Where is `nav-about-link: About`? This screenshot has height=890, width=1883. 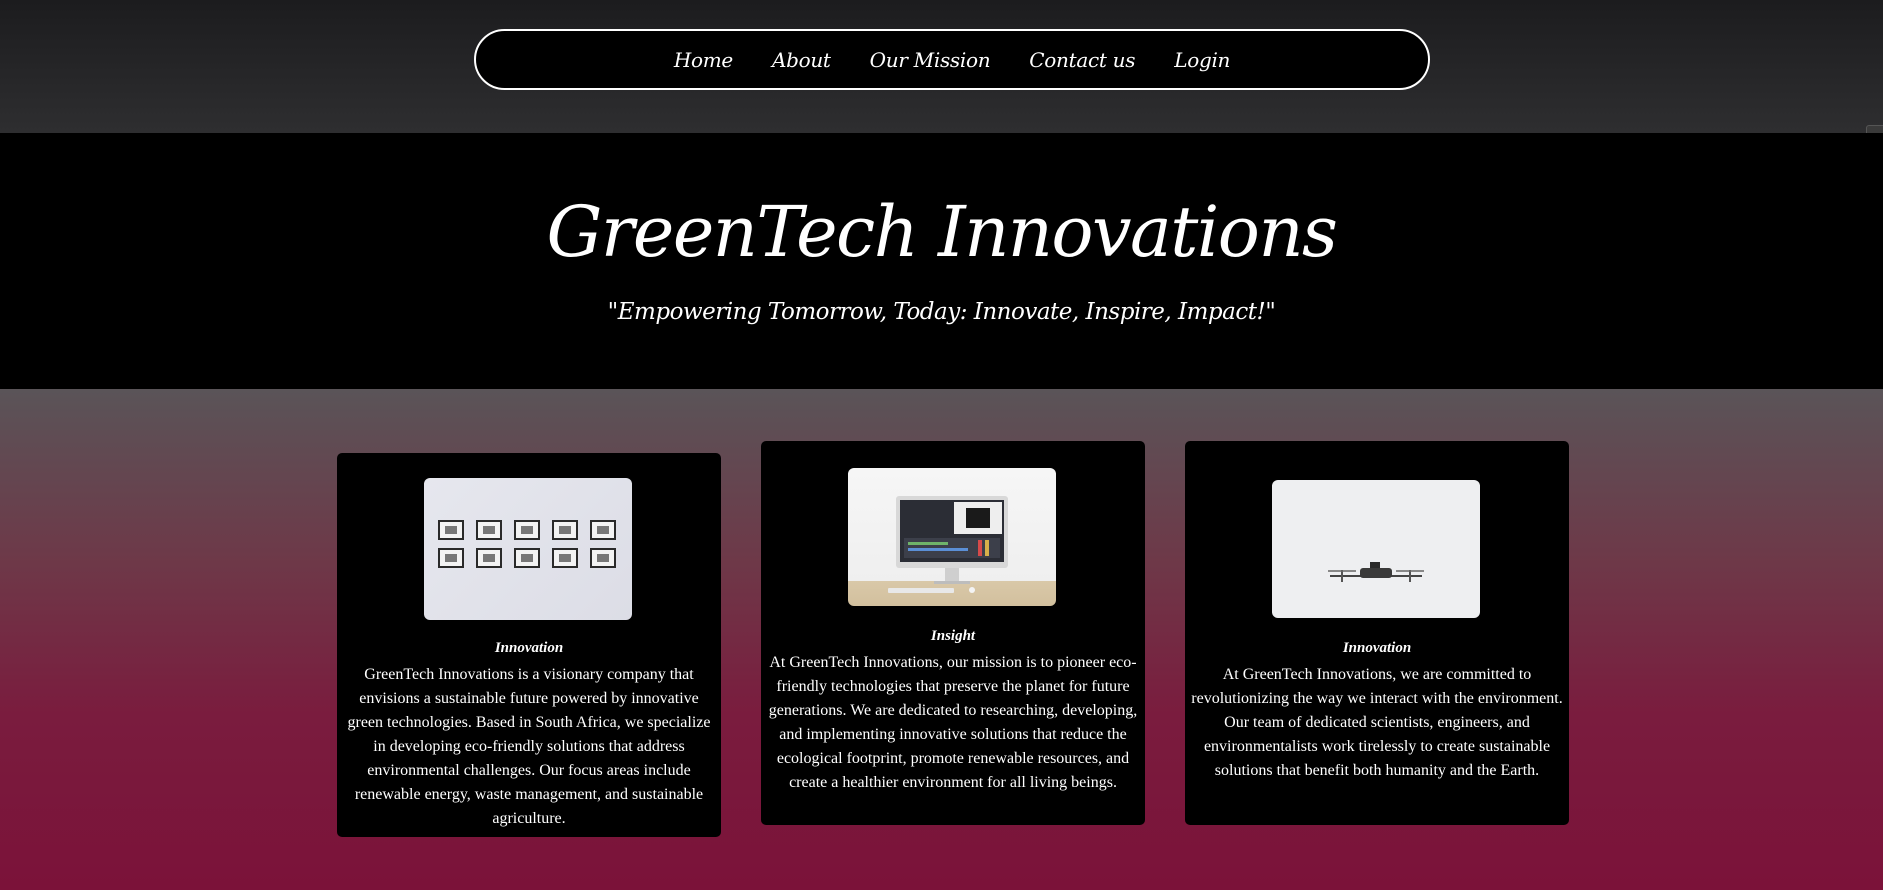 nav-about-link: About is located at coordinates (801, 60).